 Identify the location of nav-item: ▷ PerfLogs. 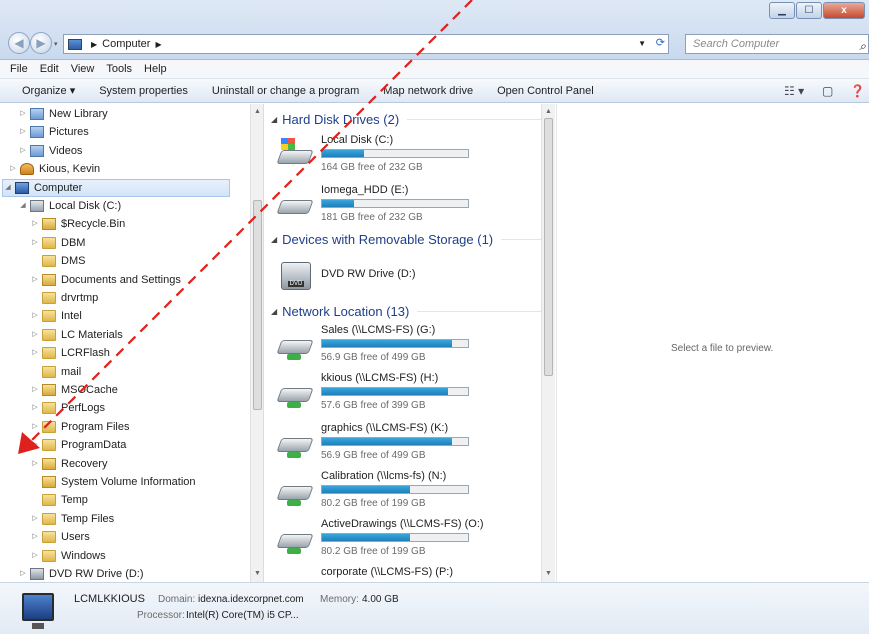
(67, 408).